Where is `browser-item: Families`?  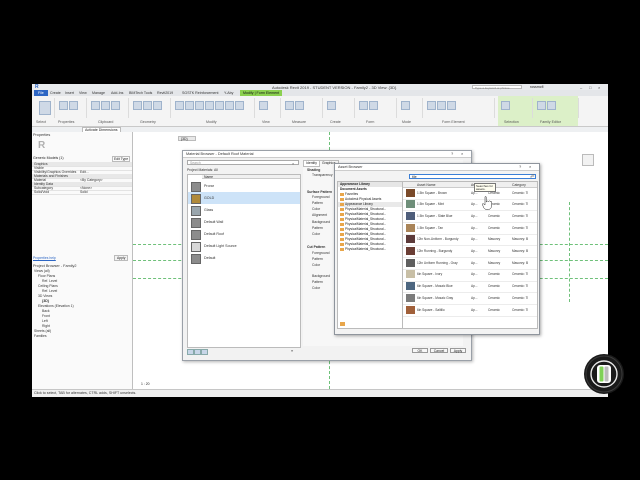 browser-item: Families is located at coordinates (40, 336).